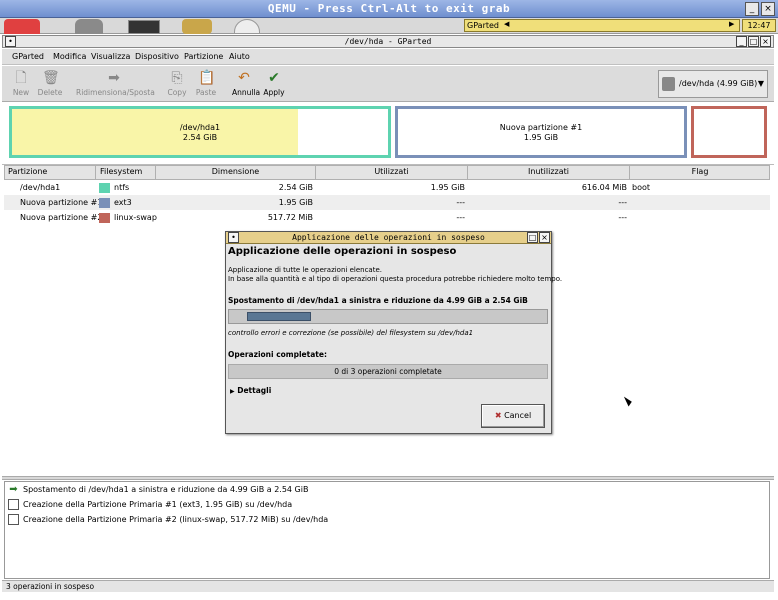 This screenshot has height=600, width=778. I want to click on column-header: Dimensione, so click(236, 172).